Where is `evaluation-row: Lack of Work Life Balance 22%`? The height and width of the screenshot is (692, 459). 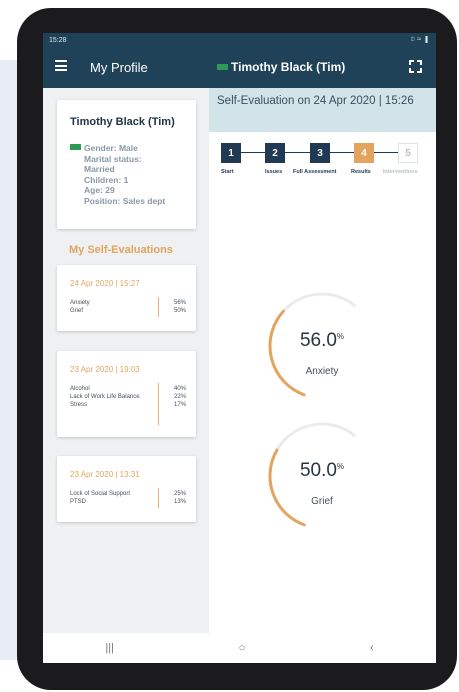
evaluation-row: Lack of Work Life Balance 22% is located at coordinates (128, 397).